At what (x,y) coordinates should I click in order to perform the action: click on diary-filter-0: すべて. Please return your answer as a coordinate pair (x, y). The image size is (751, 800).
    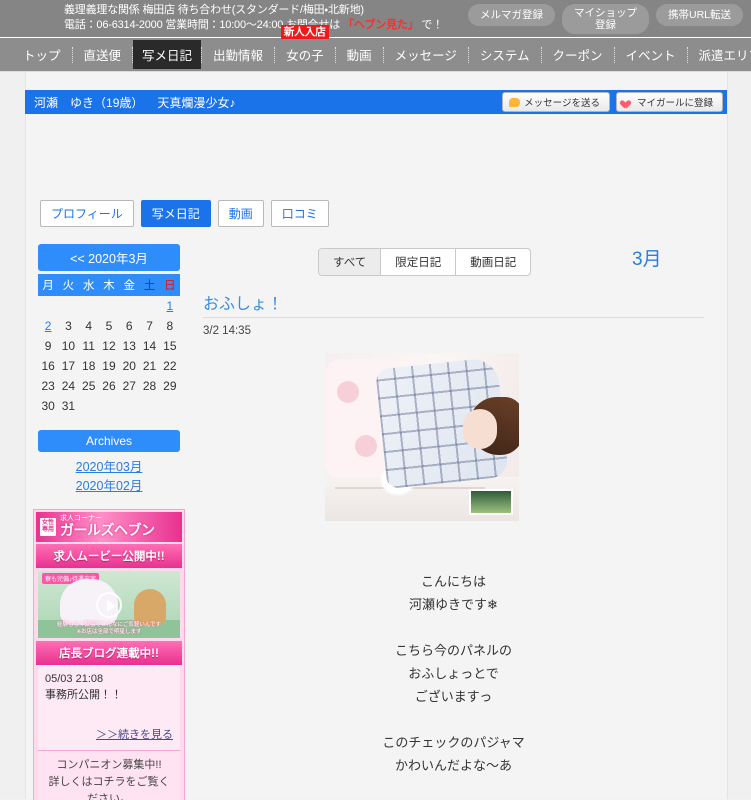
    Looking at the image, I should click on (350, 262).